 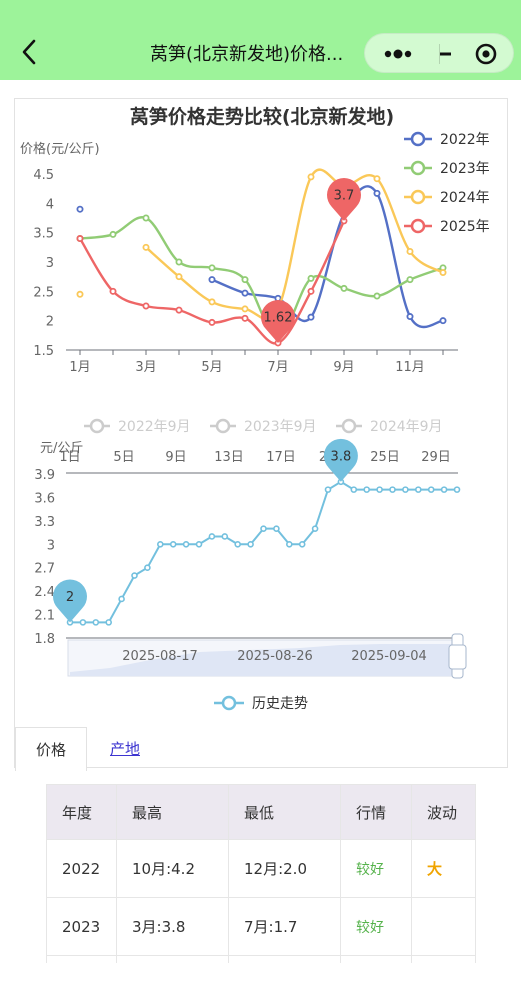 I want to click on max-cell: 10月:4.2, so click(x=172, y=868).